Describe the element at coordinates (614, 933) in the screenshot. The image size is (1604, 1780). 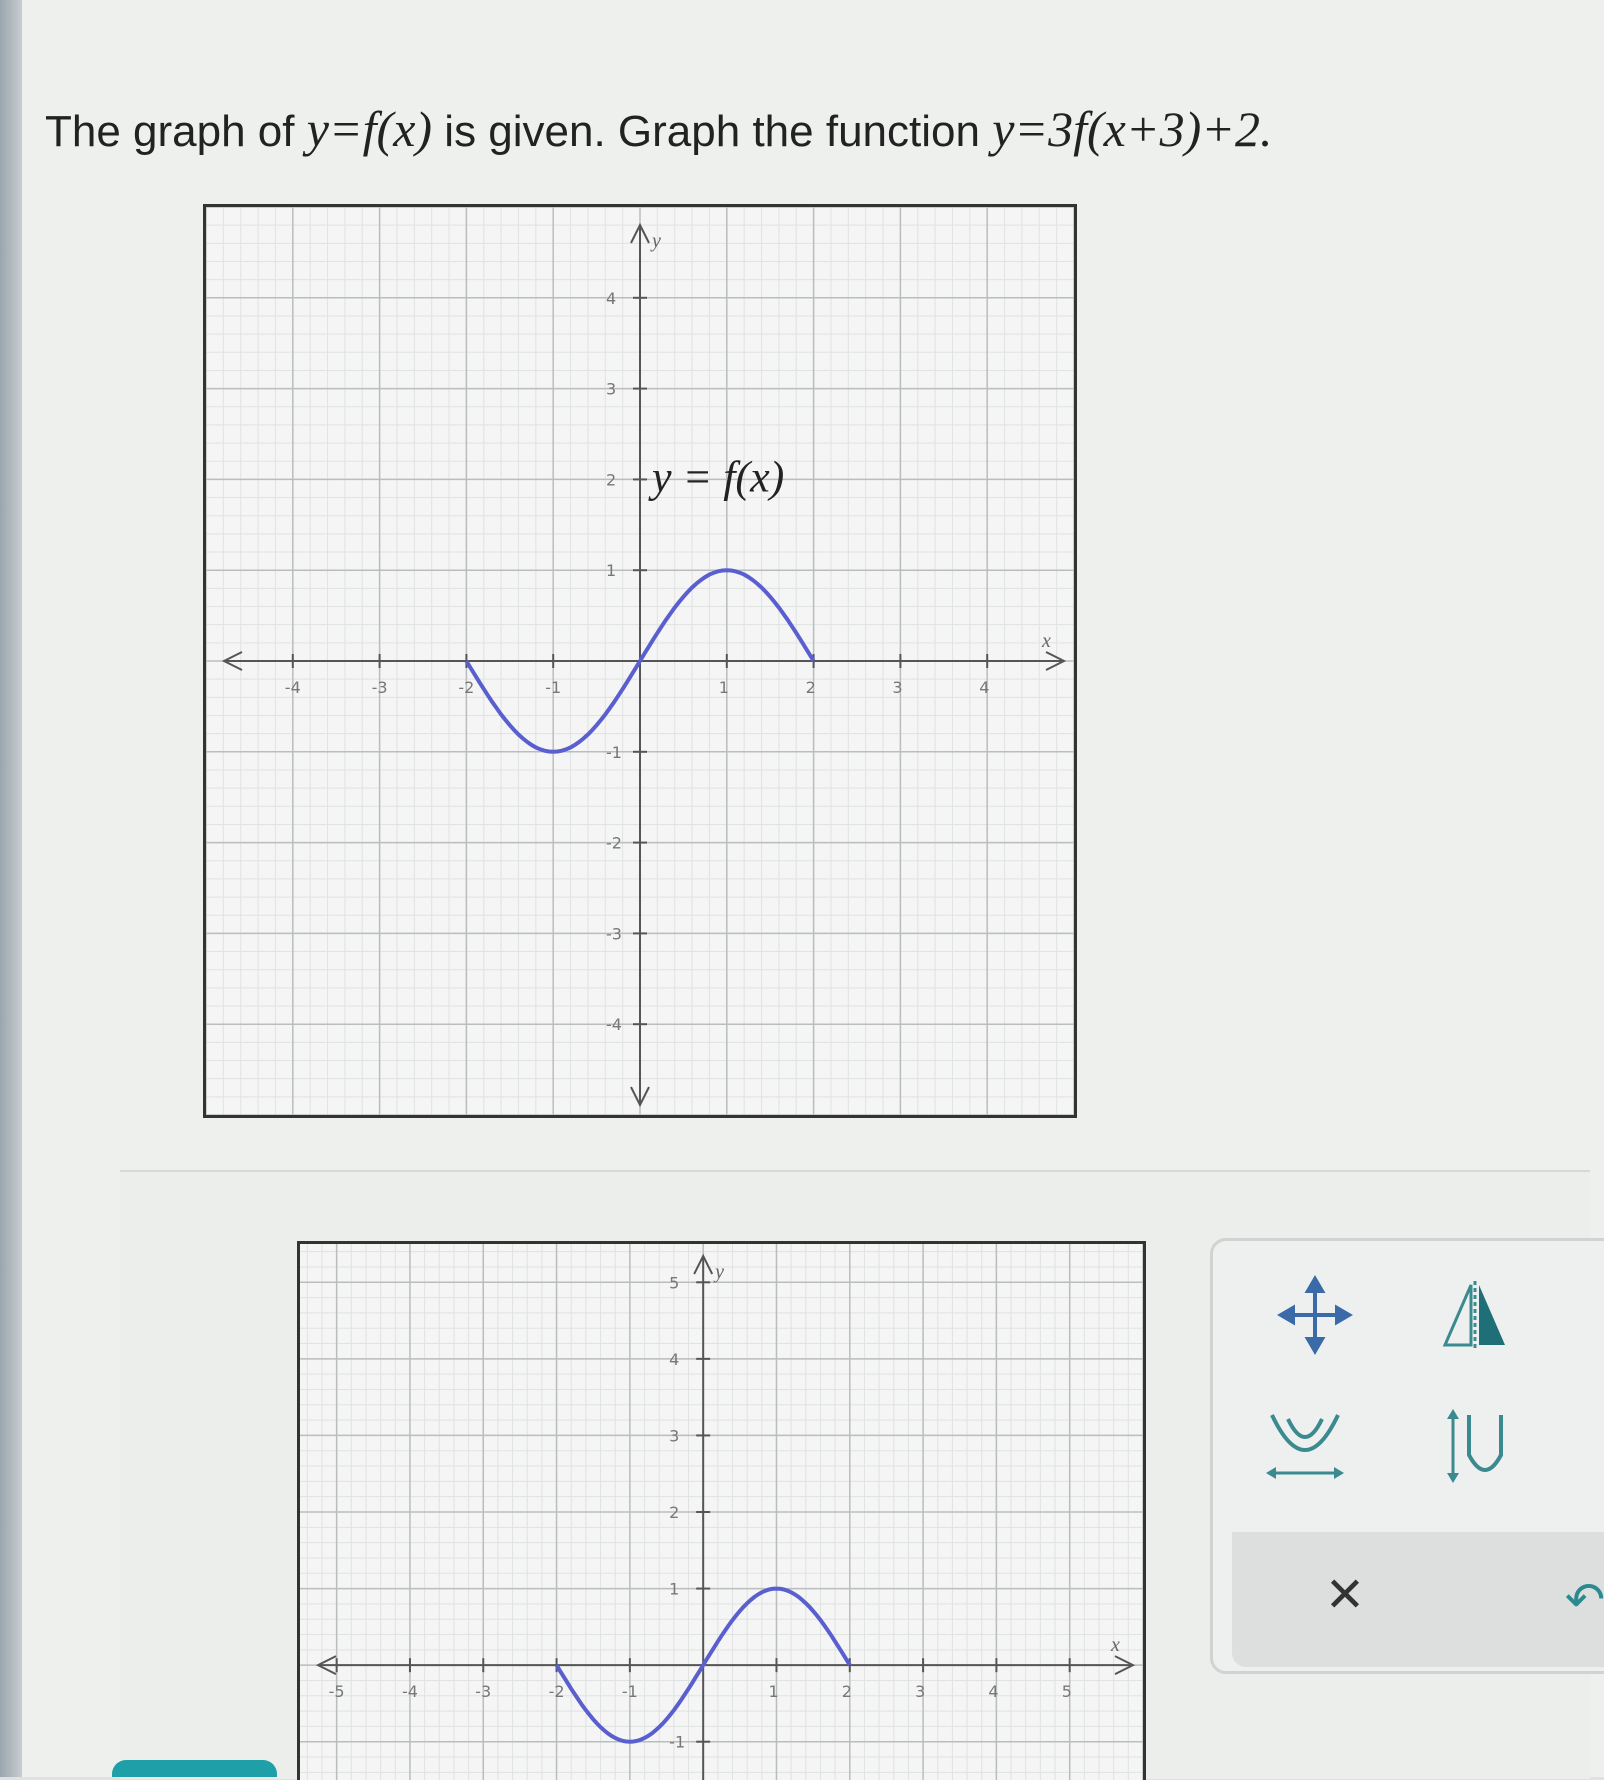
I see `y-tick-label: -3` at that location.